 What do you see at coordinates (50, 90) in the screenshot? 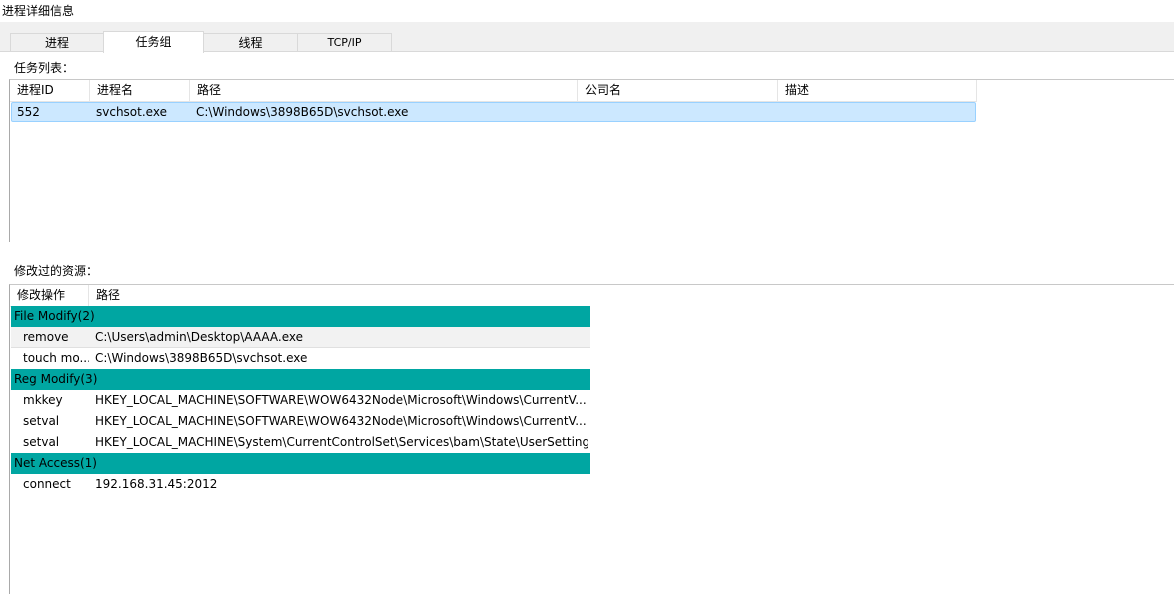
I see `column-header-pid: 进程ID` at bounding box center [50, 90].